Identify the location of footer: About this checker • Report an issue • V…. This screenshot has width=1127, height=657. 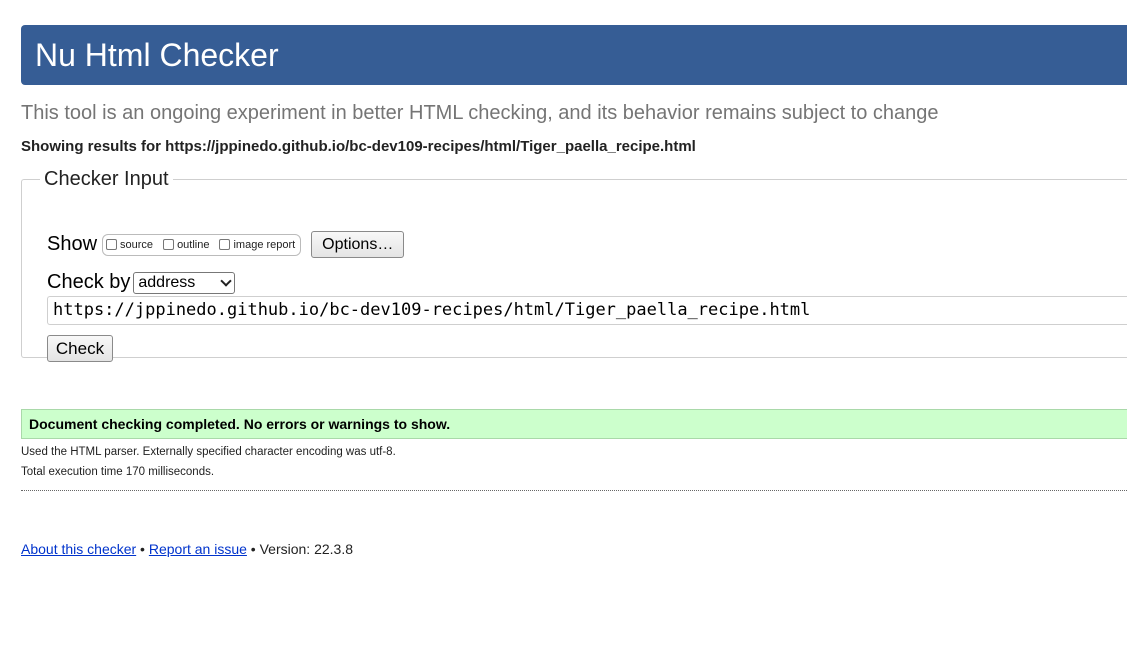
(187, 549).